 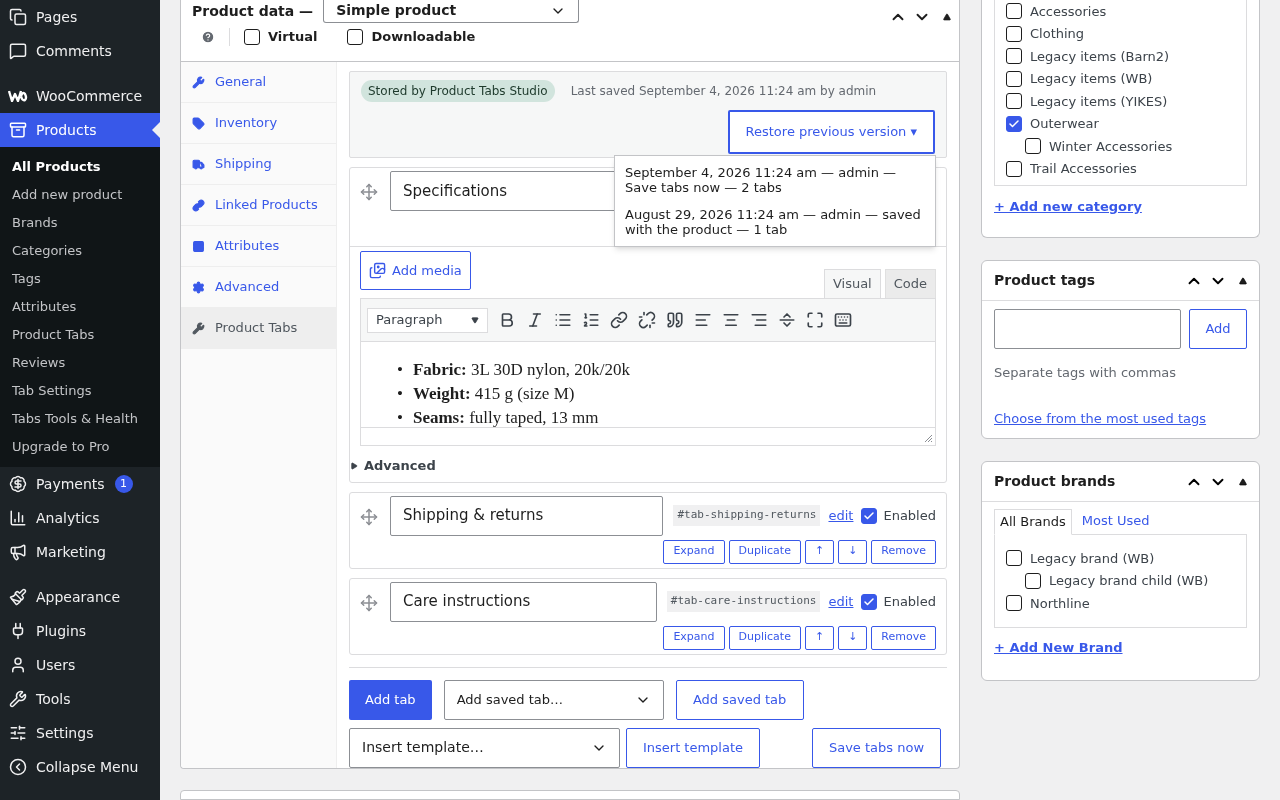 What do you see at coordinates (258, 328) in the screenshot?
I see `product-data-tab: Product Tabs` at bounding box center [258, 328].